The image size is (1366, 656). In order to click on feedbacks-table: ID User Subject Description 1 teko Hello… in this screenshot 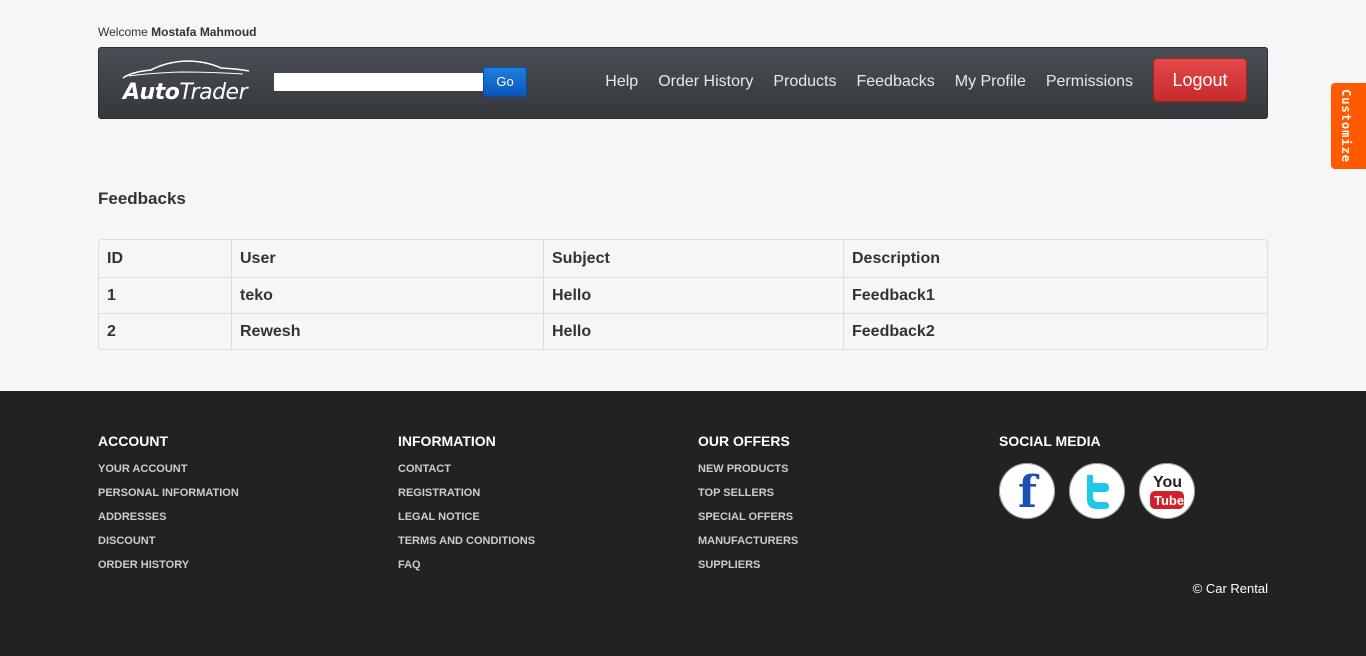, I will do `click(683, 294)`.